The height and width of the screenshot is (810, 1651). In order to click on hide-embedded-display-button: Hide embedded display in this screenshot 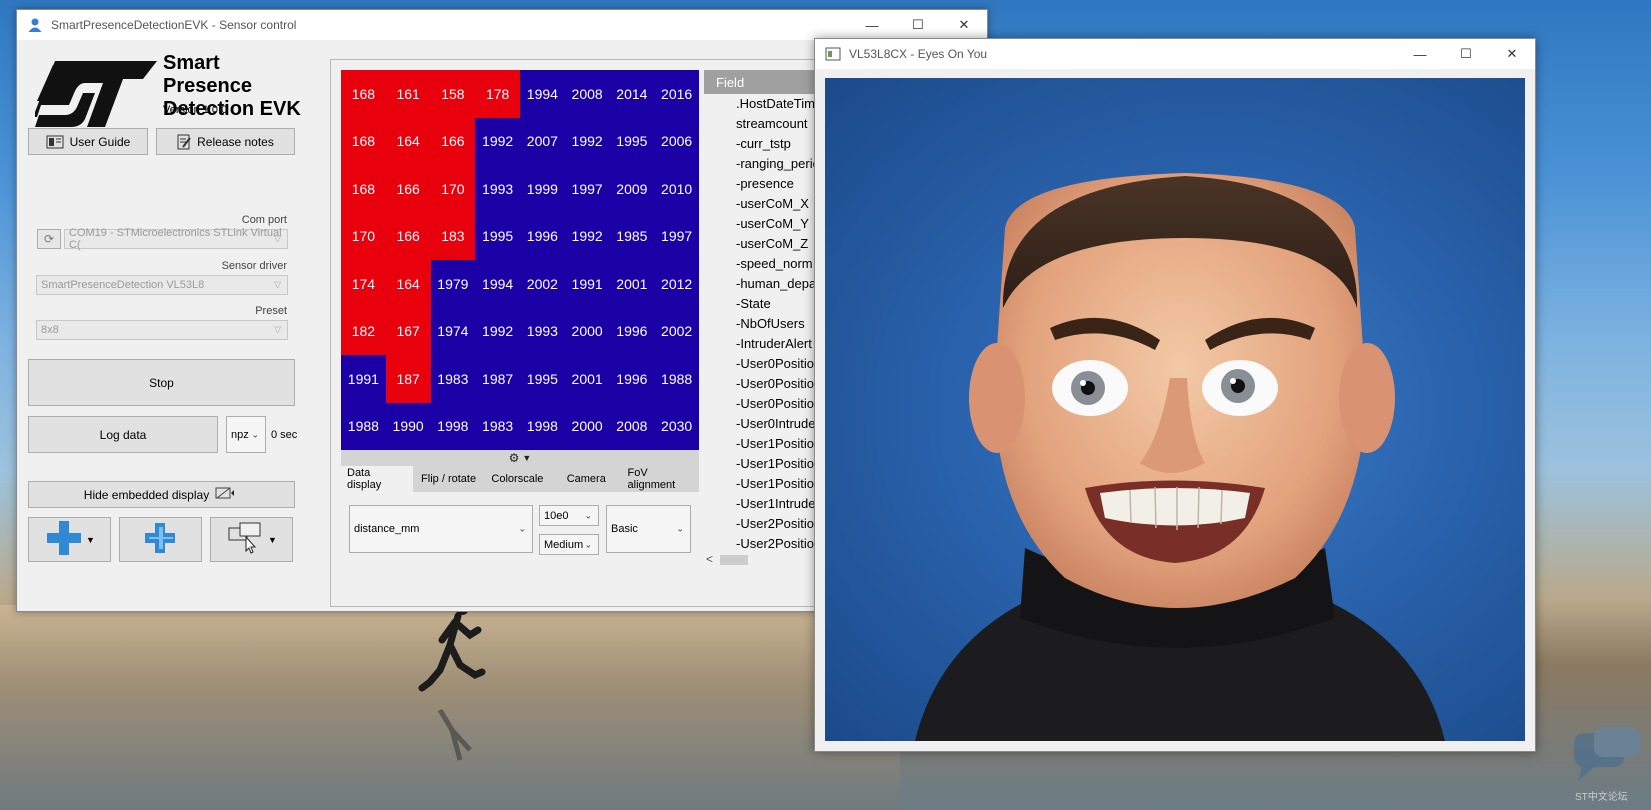, I will do `click(161, 494)`.